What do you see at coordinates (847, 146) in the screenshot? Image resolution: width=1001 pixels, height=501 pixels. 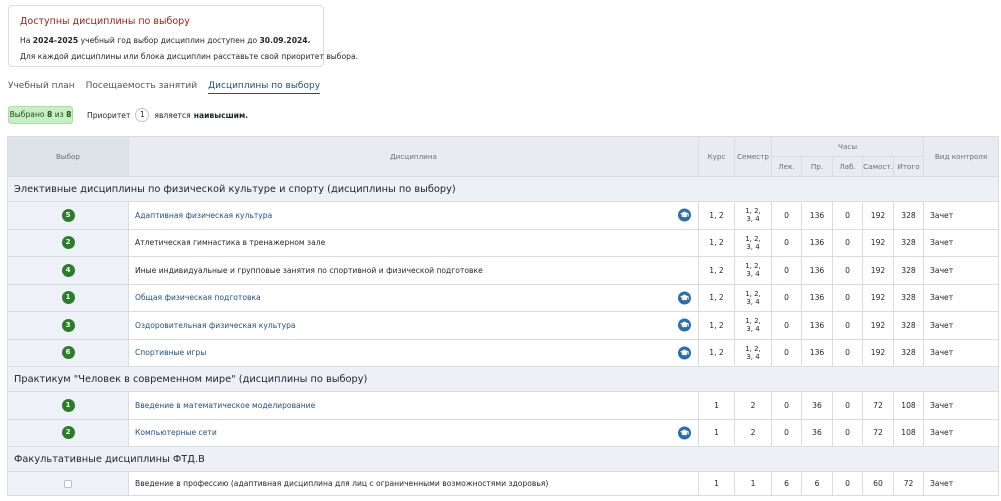 I see `header-hours: Часы` at bounding box center [847, 146].